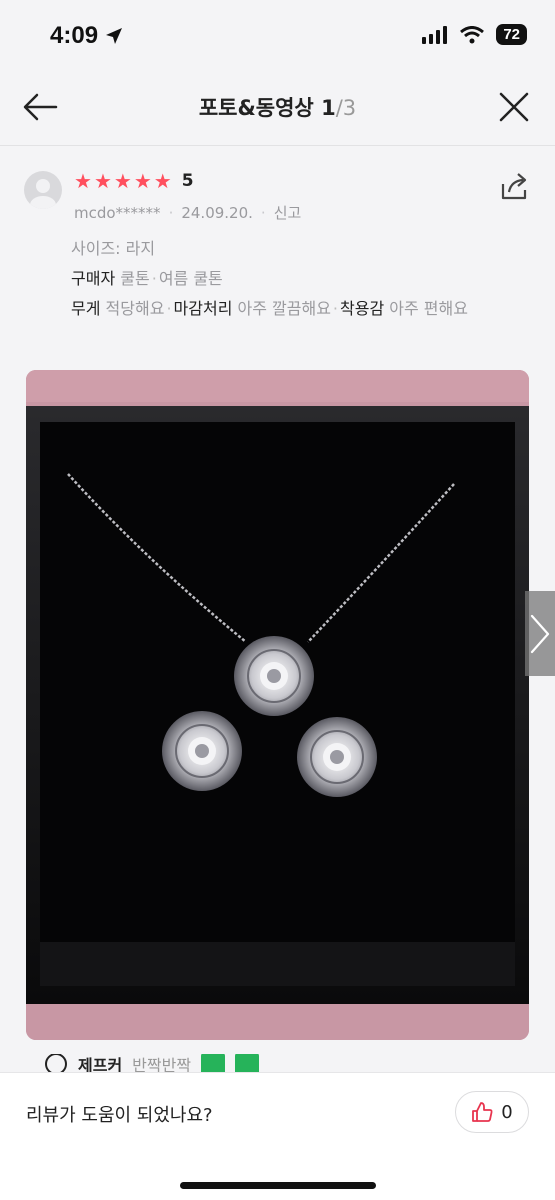 Image resolution: width=555 pixels, height=1200 pixels. What do you see at coordinates (507, 1112) in the screenshot?
I see `like-count: 0` at bounding box center [507, 1112].